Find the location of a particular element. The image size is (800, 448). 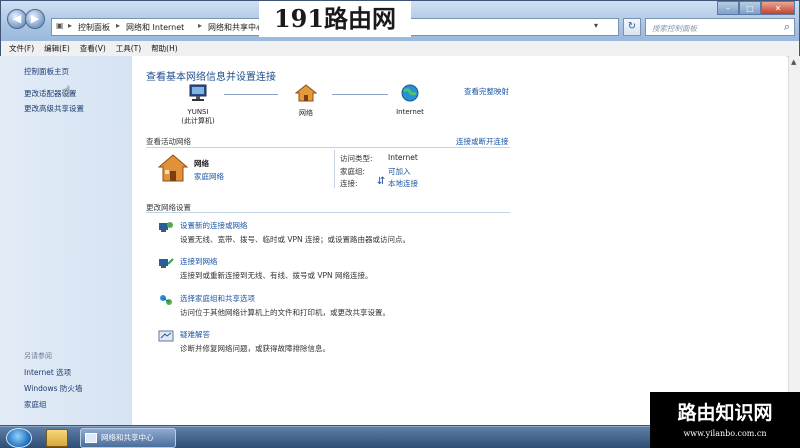

computer-icon is located at coordinates (198, 92).